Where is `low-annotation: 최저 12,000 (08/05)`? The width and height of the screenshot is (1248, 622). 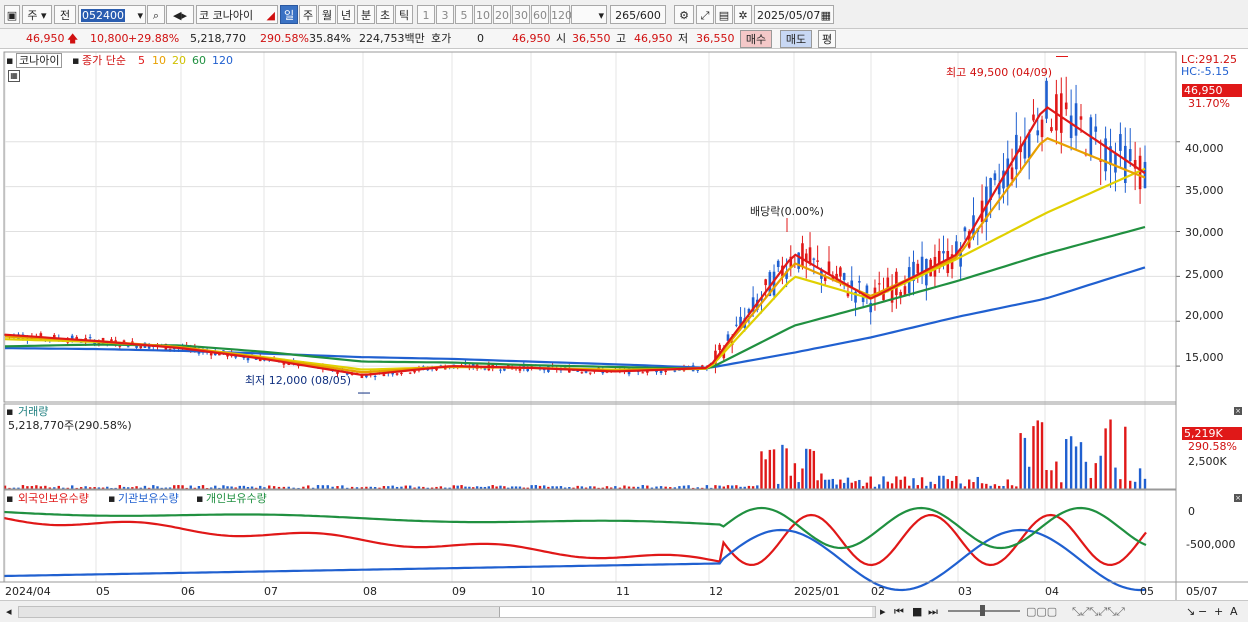
low-annotation: 최저 12,000 (08/05) is located at coordinates (298, 380).